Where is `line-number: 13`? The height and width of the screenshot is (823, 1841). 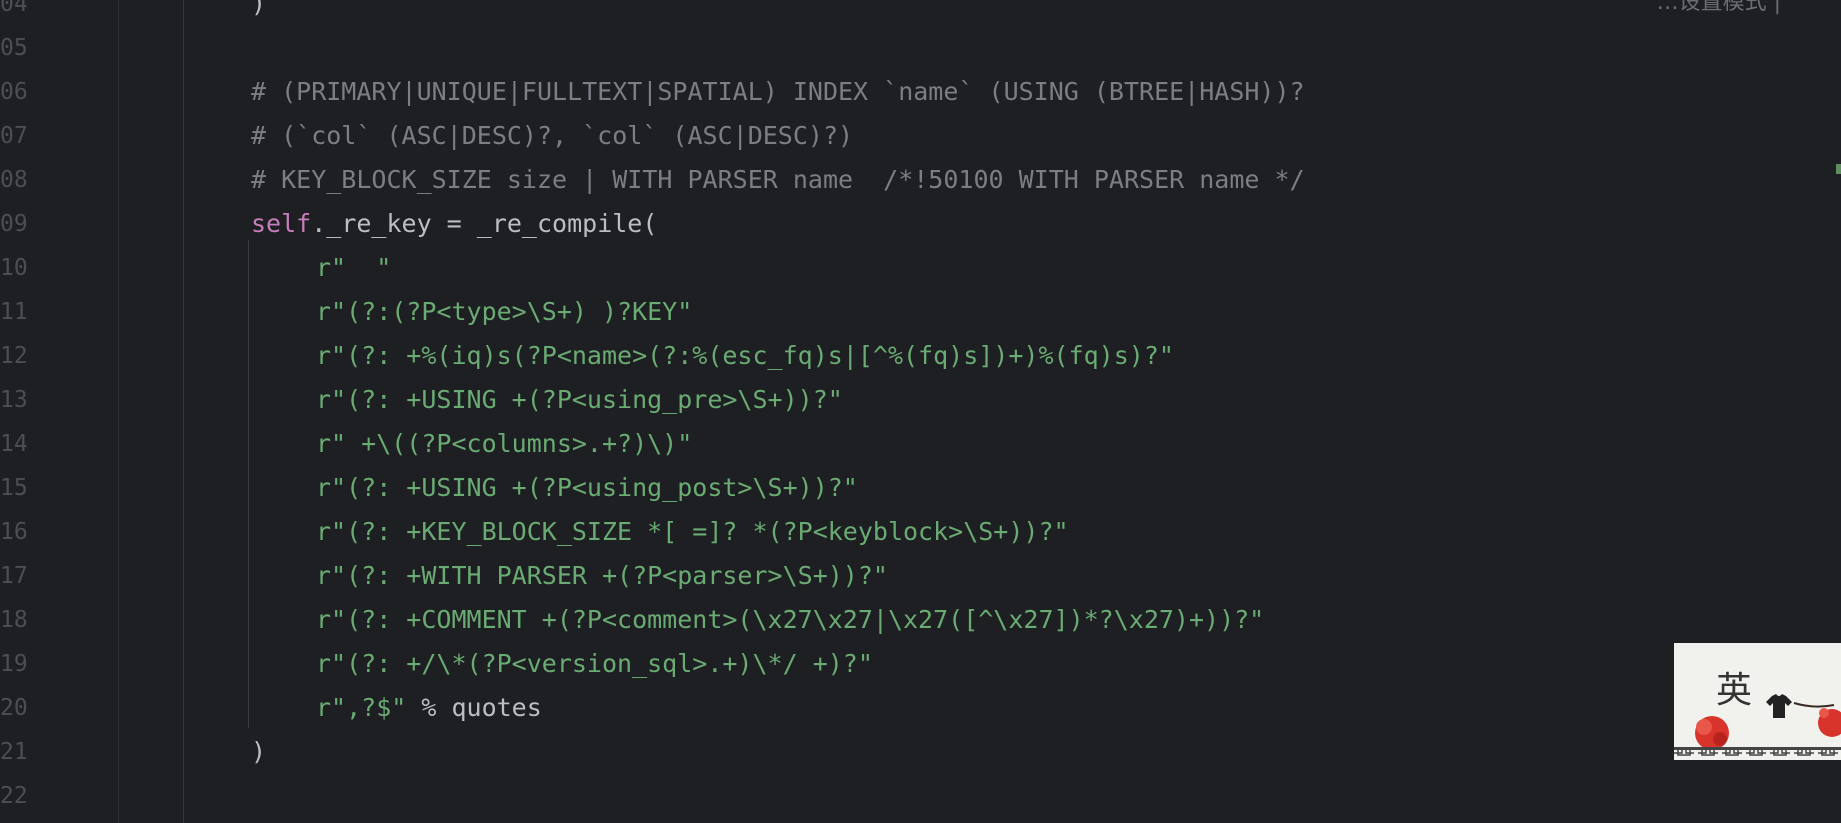
line-number: 13 is located at coordinates (14, 400).